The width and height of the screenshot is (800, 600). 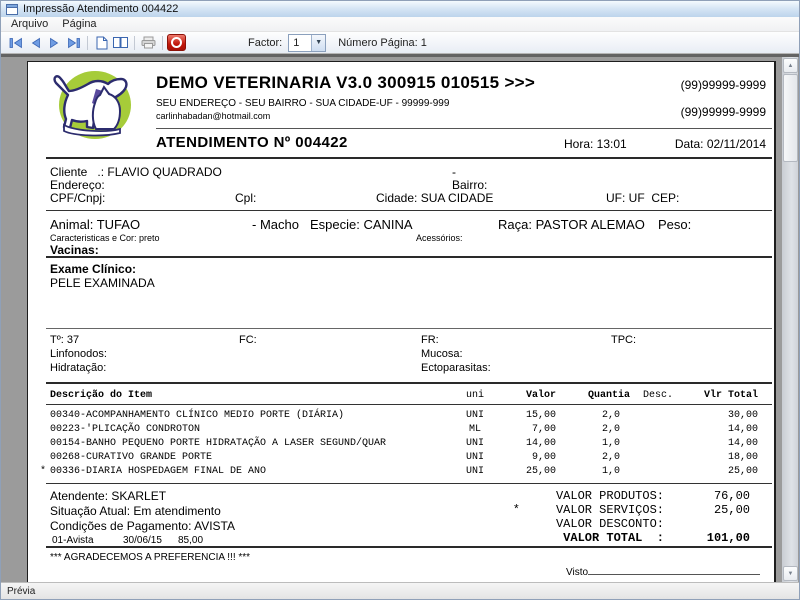 I want to click on company-email: carlinhabadan@hotmail.com, so click(x=213, y=116).